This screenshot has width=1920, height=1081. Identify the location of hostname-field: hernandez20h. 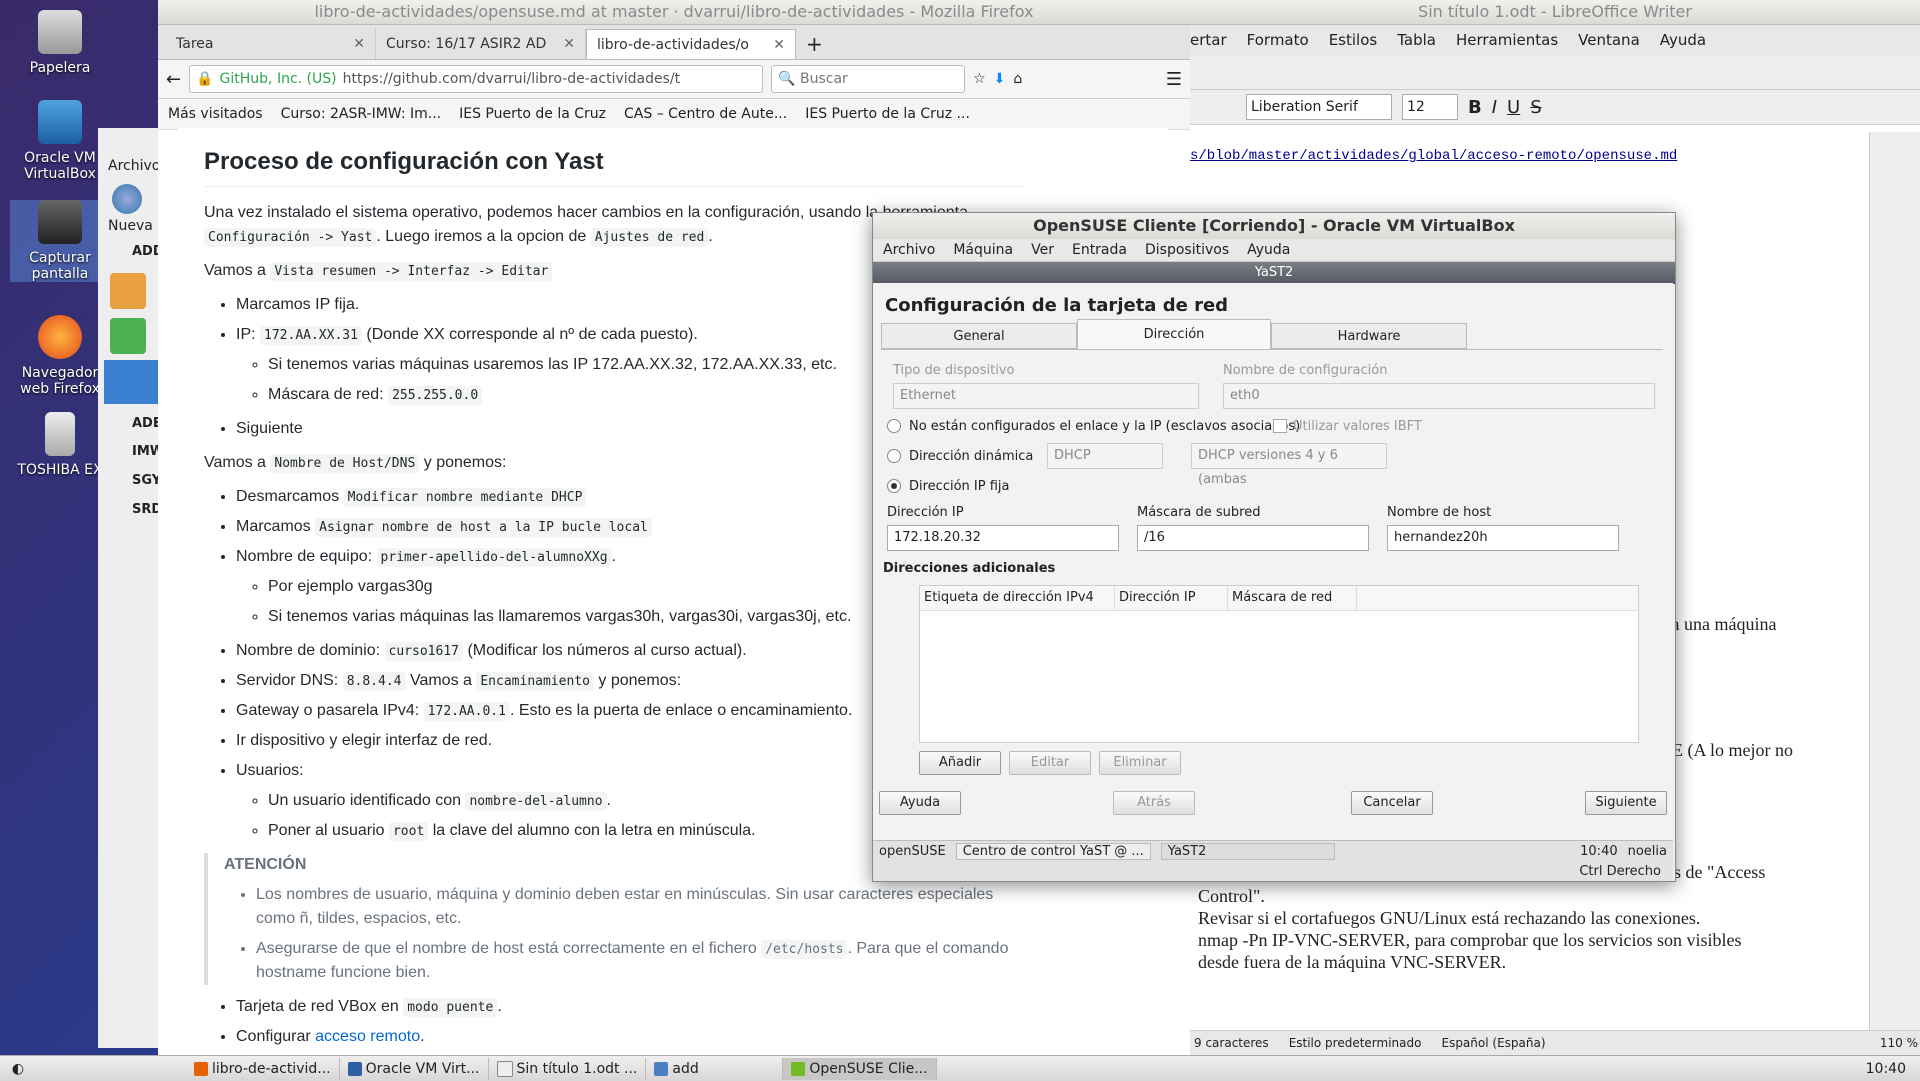
(1503, 538).